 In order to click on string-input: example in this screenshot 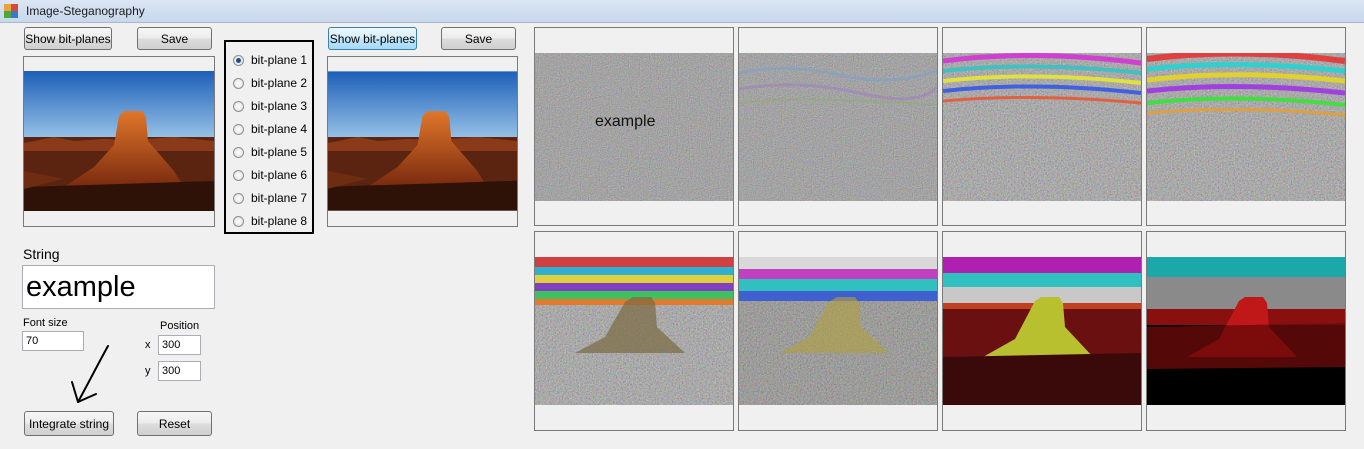, I will do `click(118, 287)`.